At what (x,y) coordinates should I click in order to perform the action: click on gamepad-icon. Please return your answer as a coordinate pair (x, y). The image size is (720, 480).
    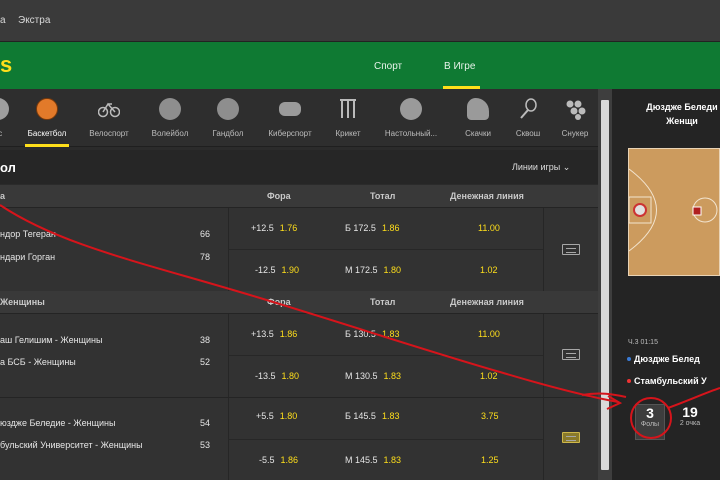
    Looking at the image, I should click on (290, 109).